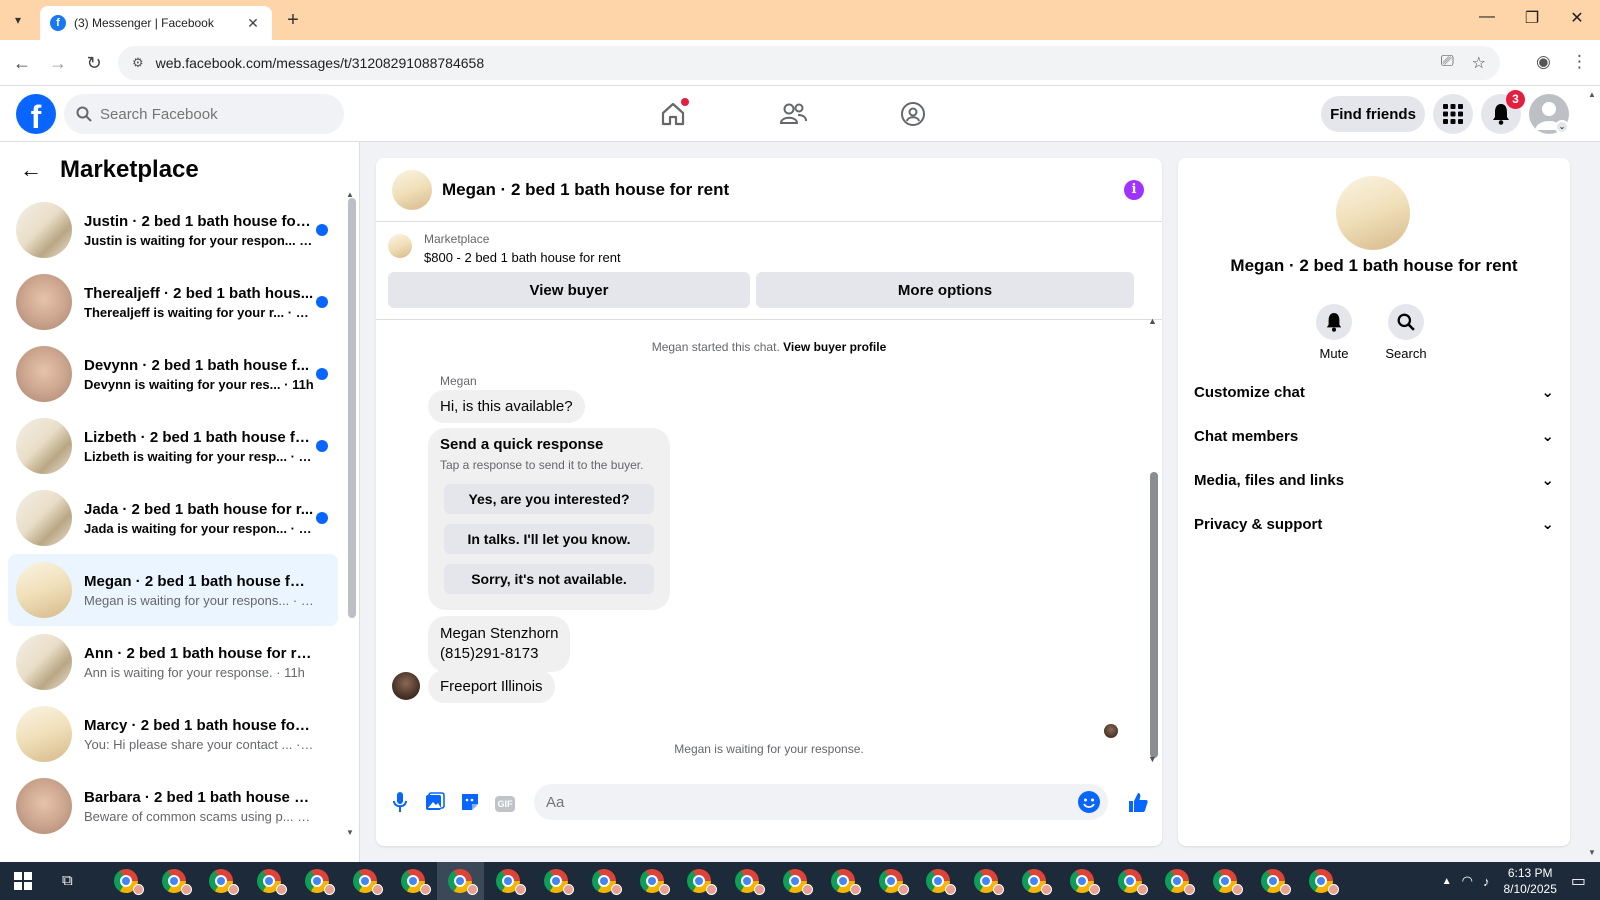 This screenshot has height=900, width=1600. I want to click on microphone-icon, so click(400, 802).